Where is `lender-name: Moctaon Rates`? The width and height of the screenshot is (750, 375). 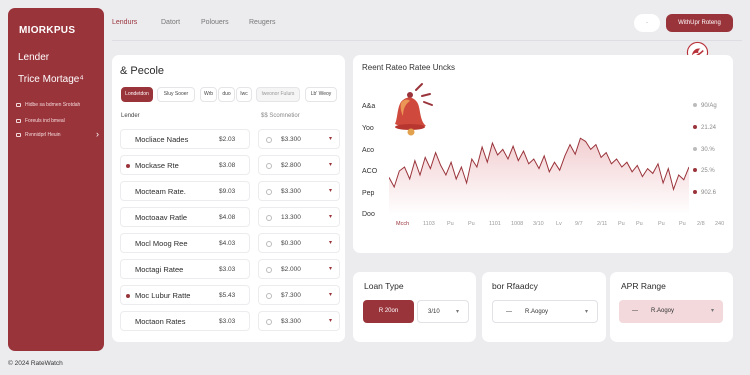
lender-name: Moctaon Rates is located at coordinates (160, 321).